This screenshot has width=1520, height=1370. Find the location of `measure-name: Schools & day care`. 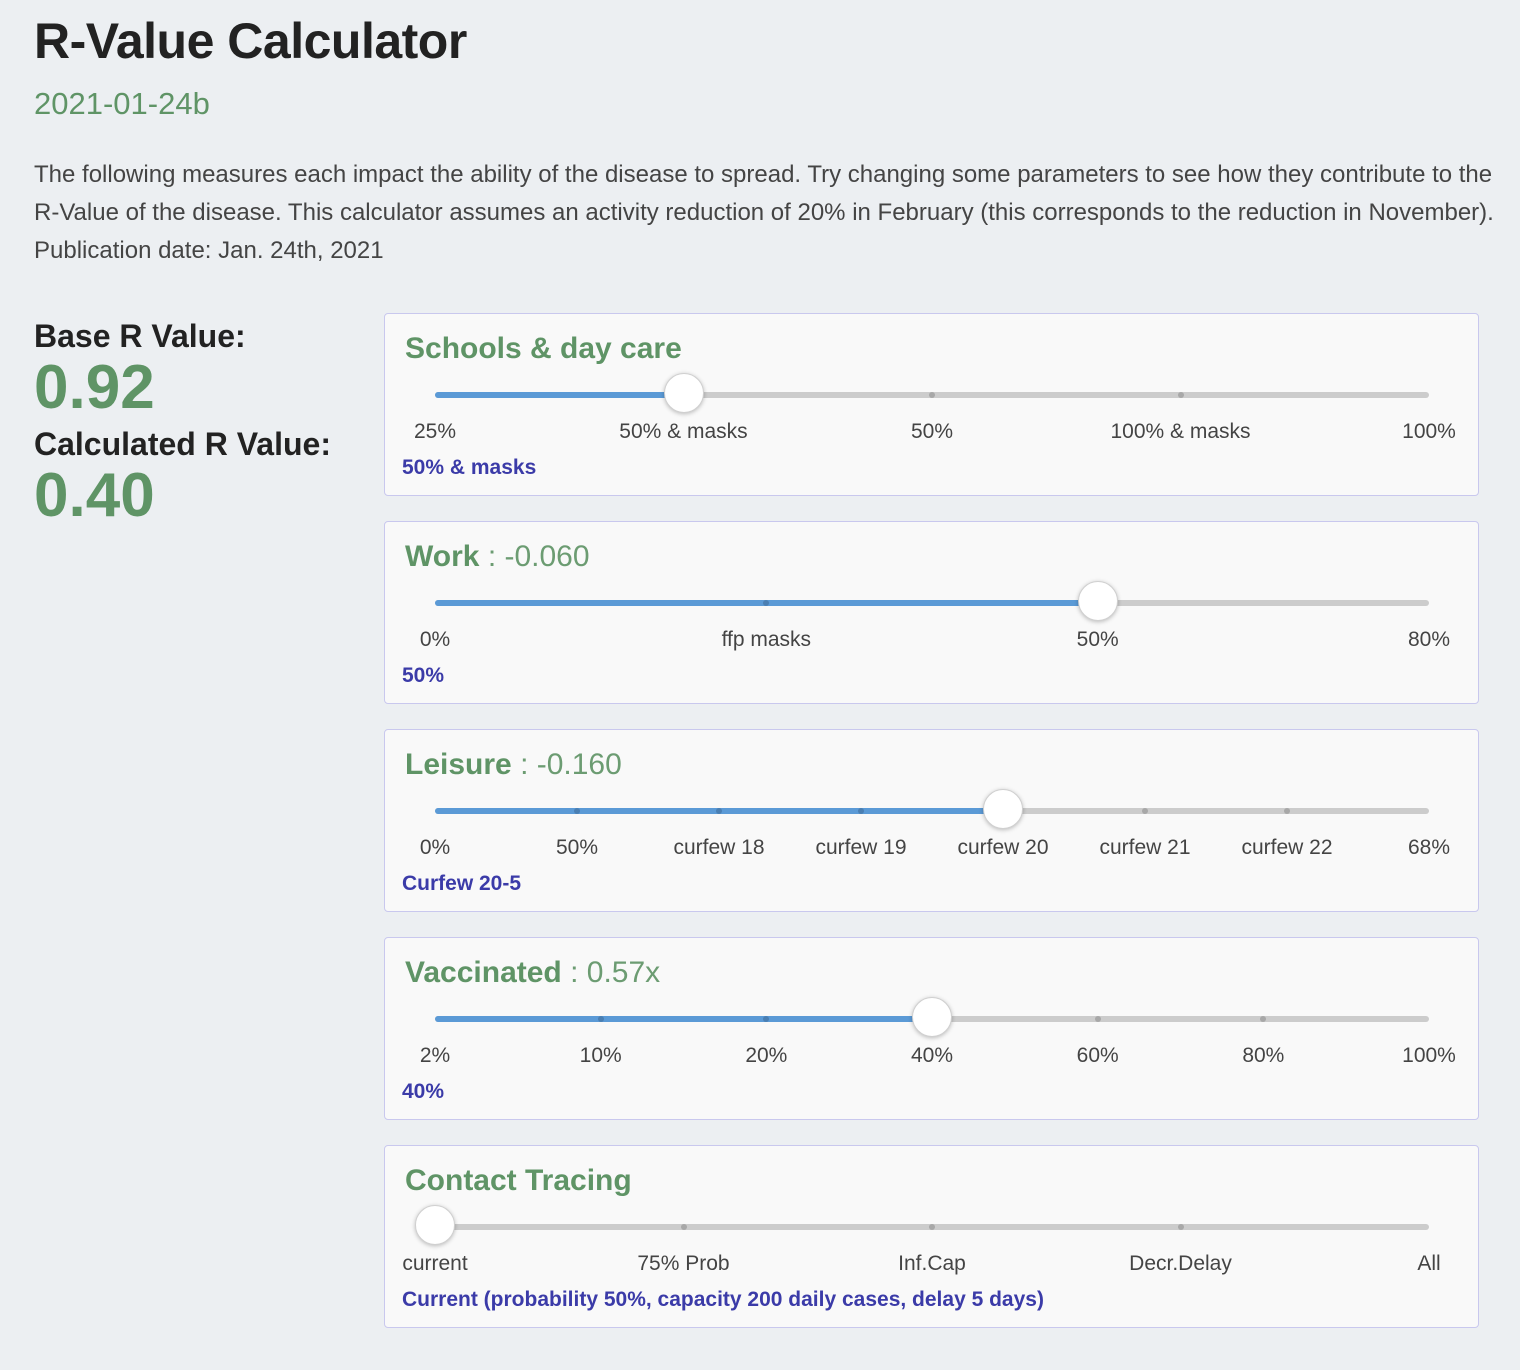

measure-name: Schools & day care is located at coordinates (543, 348).